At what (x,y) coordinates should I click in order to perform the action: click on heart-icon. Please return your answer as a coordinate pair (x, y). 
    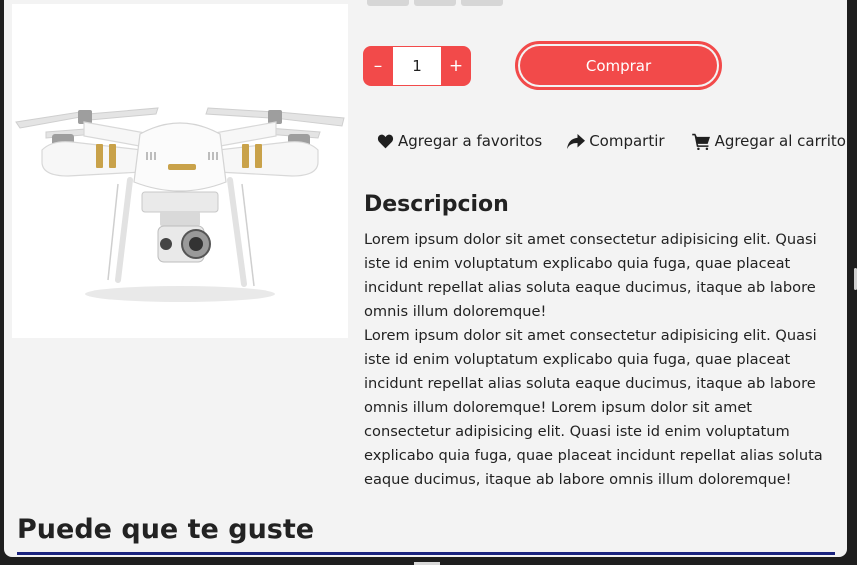
    Looking at the image, I should click on (385, 141).